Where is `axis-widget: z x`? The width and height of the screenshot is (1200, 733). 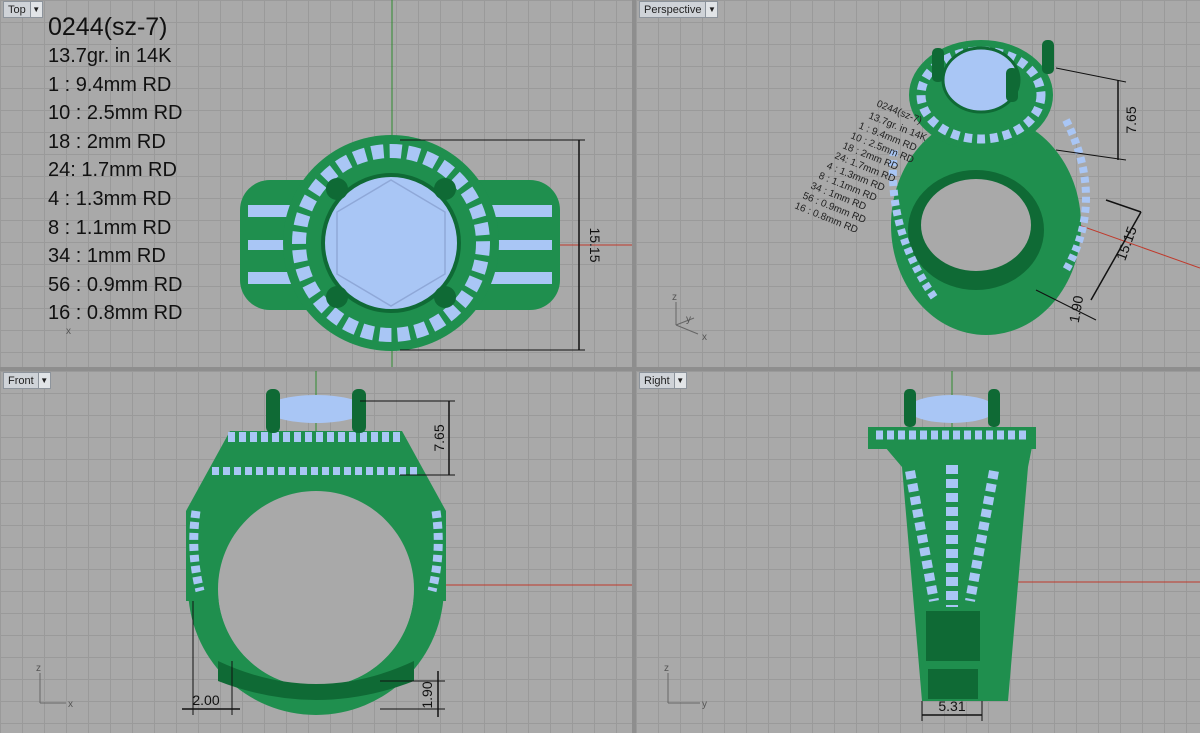 axis-widget: z x is located at coordinates (54, 686).